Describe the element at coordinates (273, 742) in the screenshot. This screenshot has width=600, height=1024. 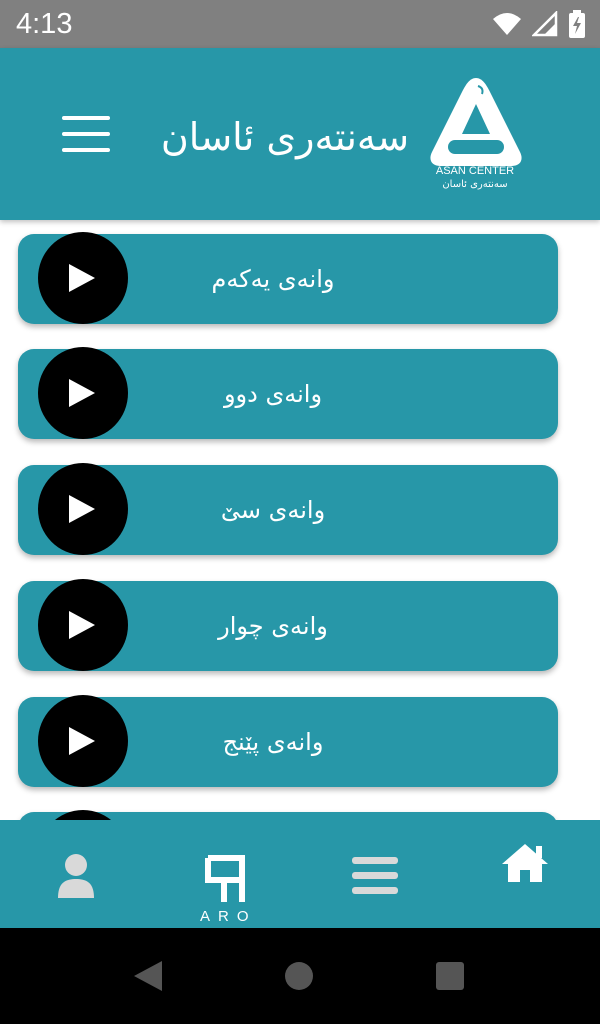
I see `lesson-label: وانەی پێنج` at that location.